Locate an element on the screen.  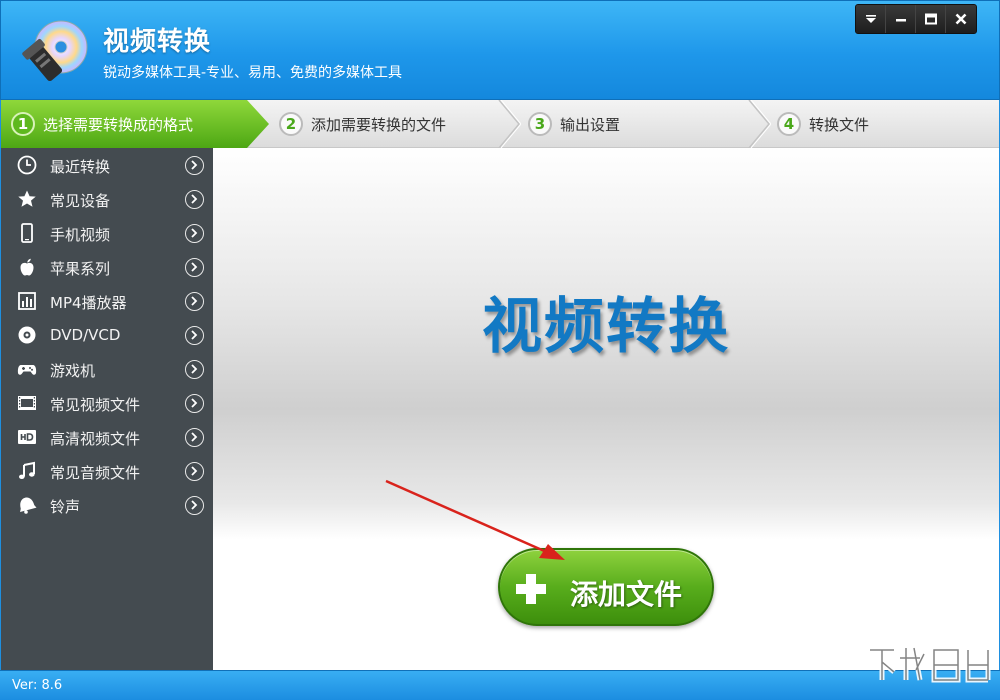
status-bar: Ver: 8.6 is located at coordinates (500, 685).